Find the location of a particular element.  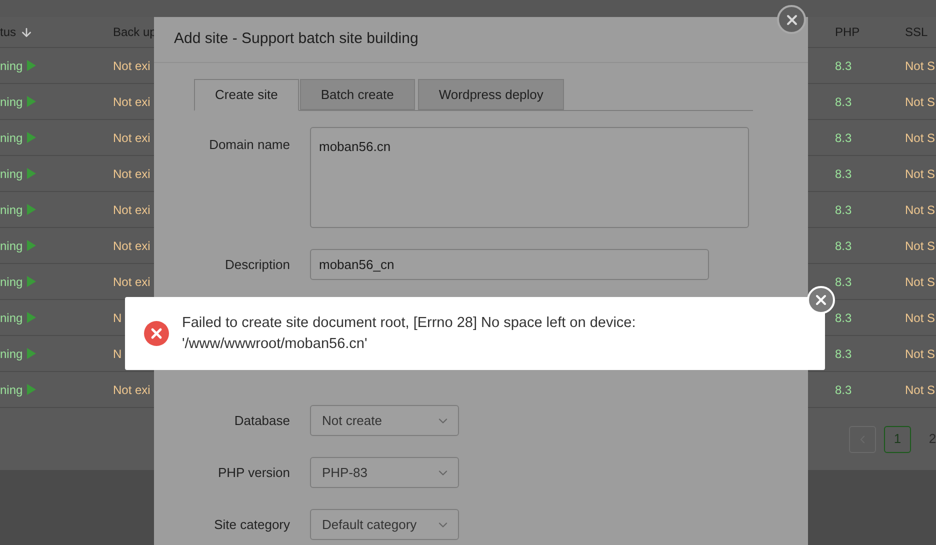

domain-textarea: moban56.cn is located at coordinates (529, 177).